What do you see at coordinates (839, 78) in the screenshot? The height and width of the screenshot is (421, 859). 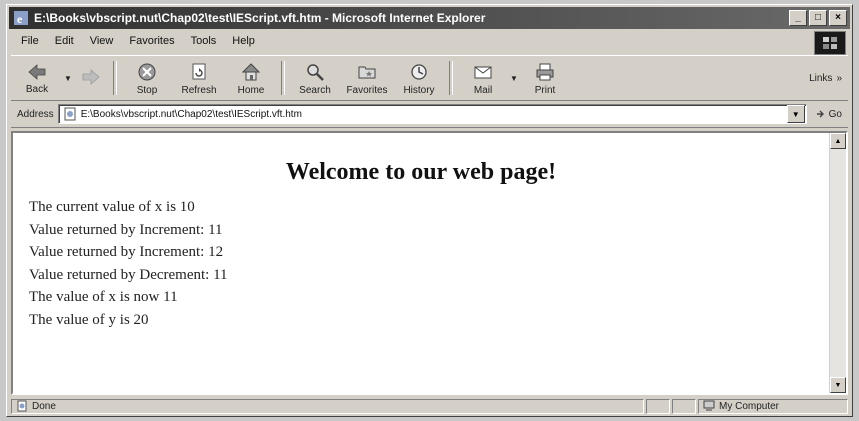 I see `toolbar-more-icon: »` at bounding box center [839, 78].